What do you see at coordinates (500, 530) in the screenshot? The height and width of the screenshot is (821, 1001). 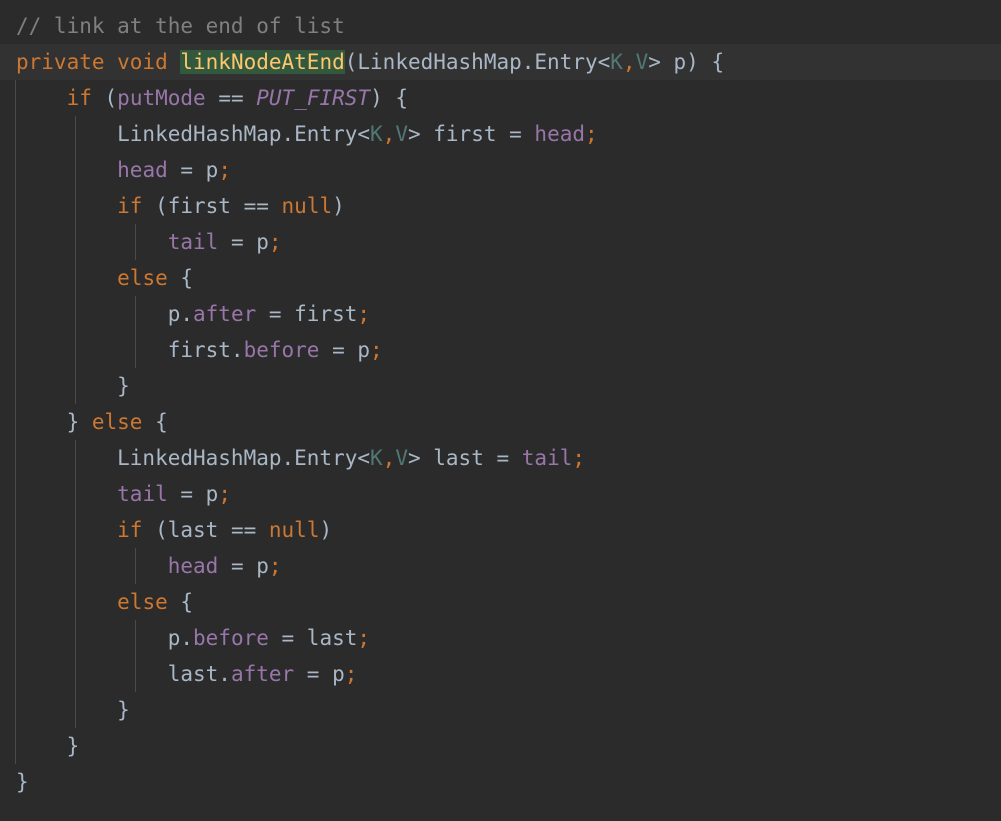 I see `code-line: if (last == null)` at bounding box center [500, 530].